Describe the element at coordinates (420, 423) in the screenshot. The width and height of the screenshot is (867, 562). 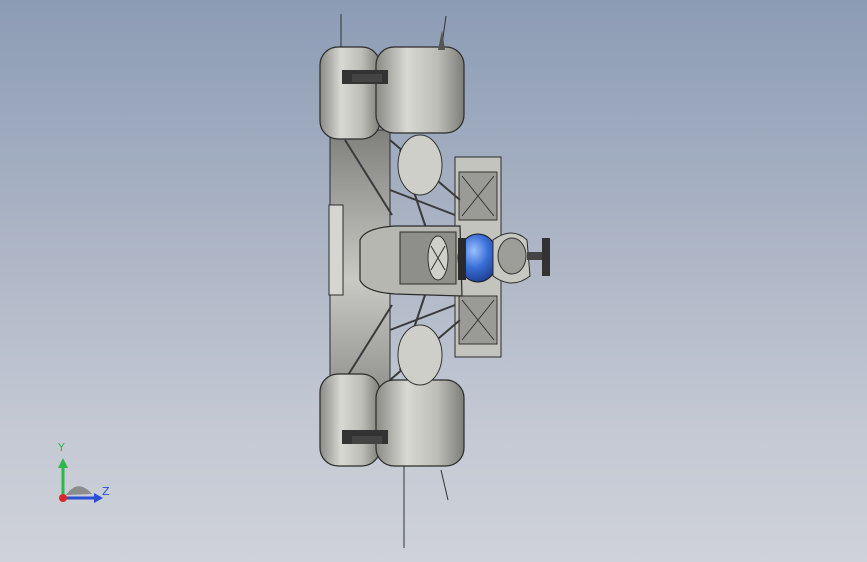
I see `front-tire-bottom` at that location.